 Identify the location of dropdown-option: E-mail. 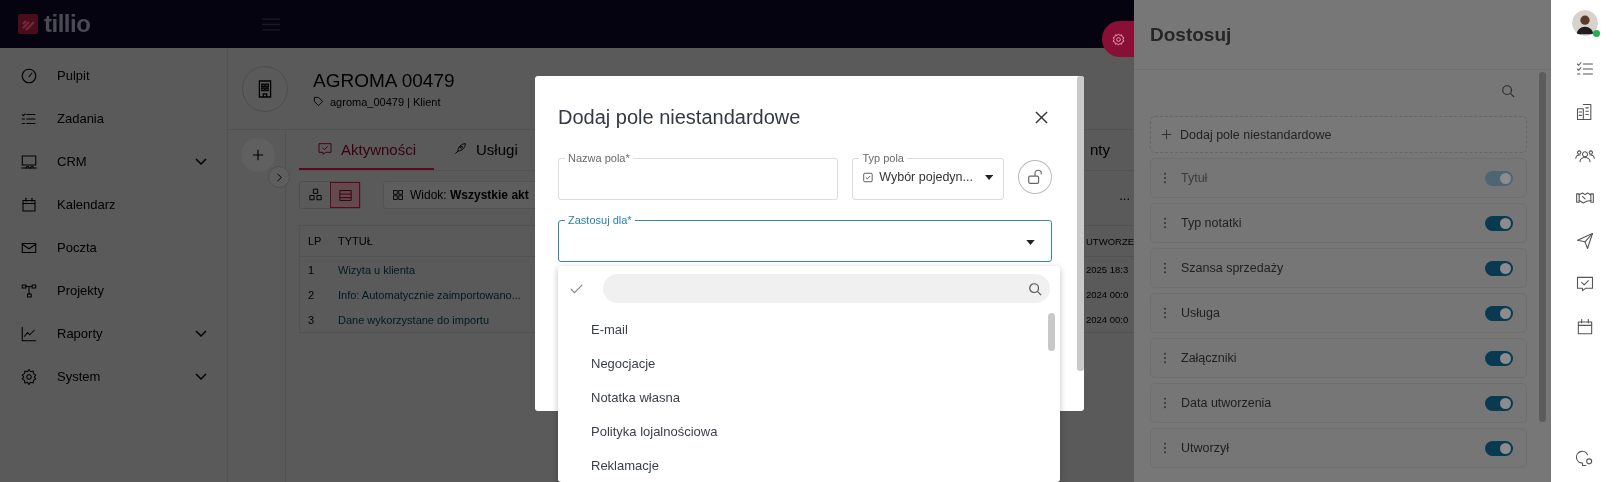
(802, 329).